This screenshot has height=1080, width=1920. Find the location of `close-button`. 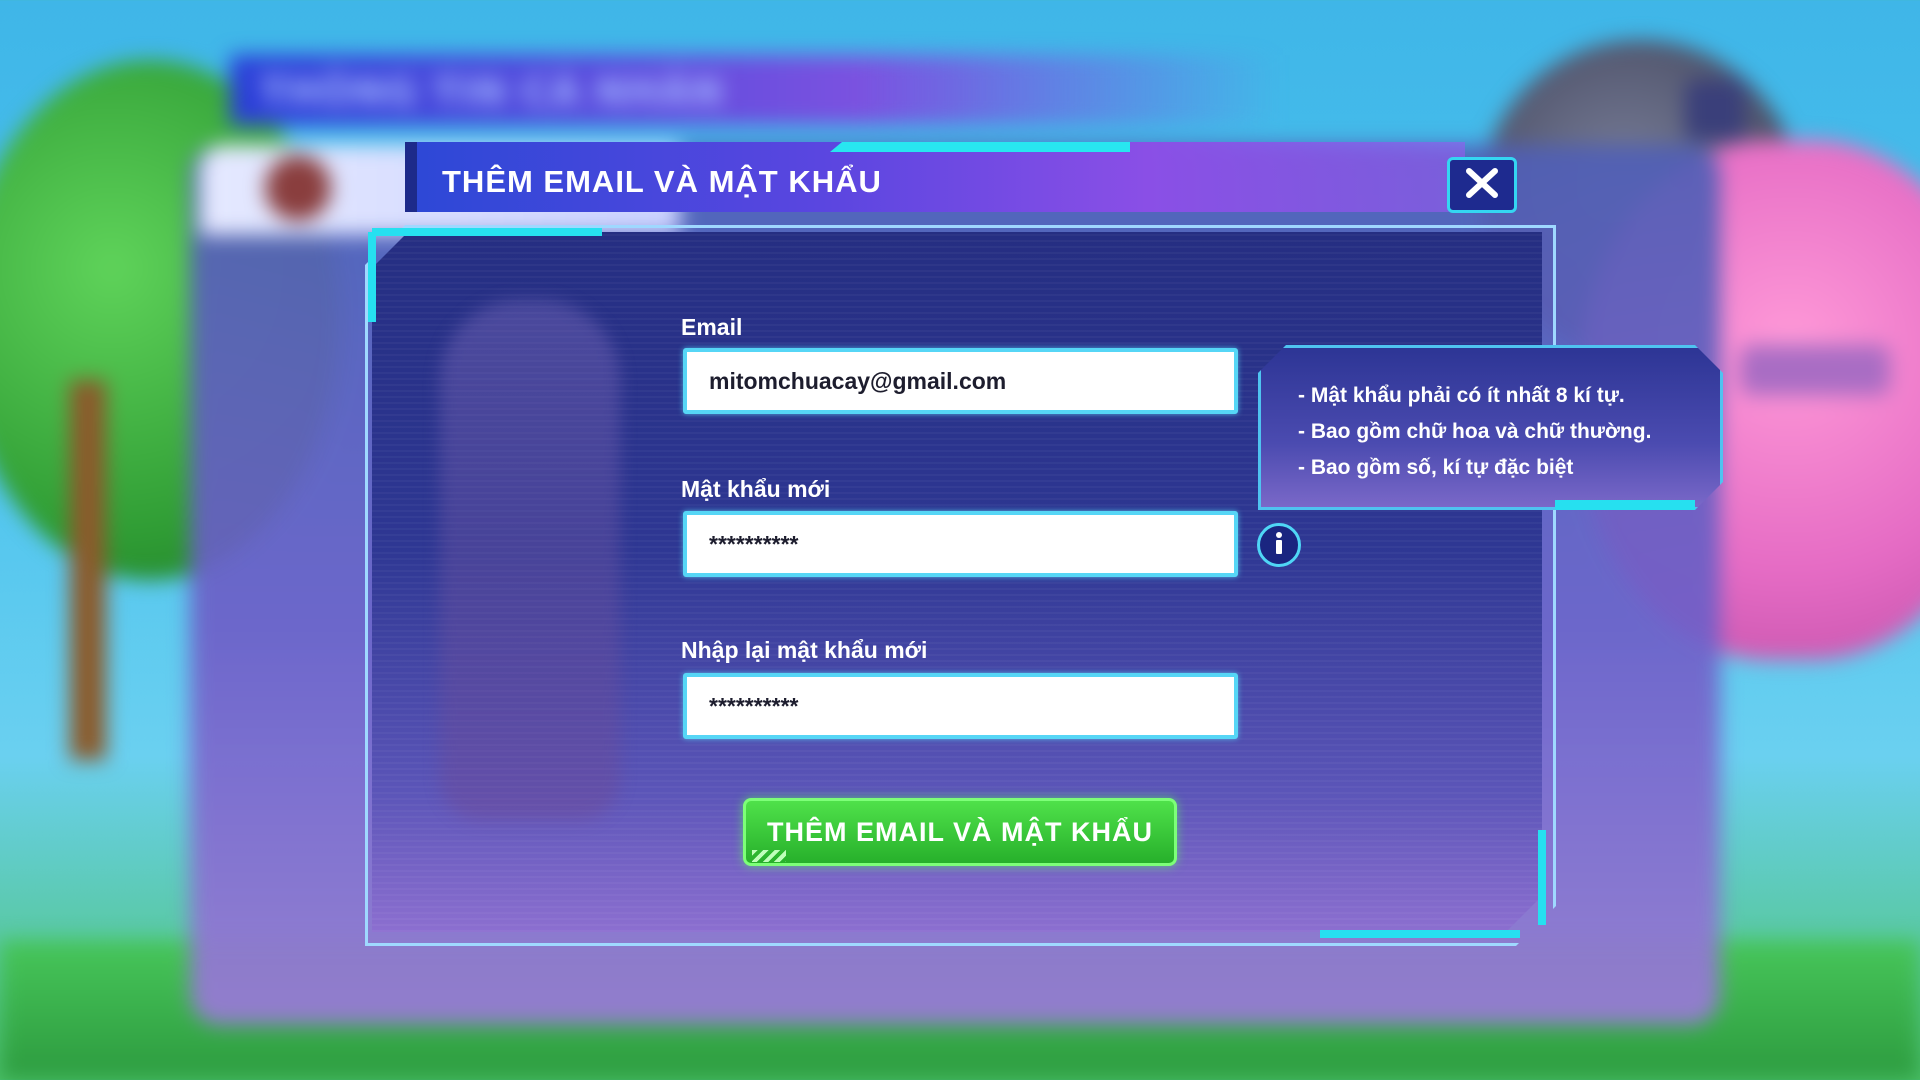

close-button is located at coordinates (1482, 185).